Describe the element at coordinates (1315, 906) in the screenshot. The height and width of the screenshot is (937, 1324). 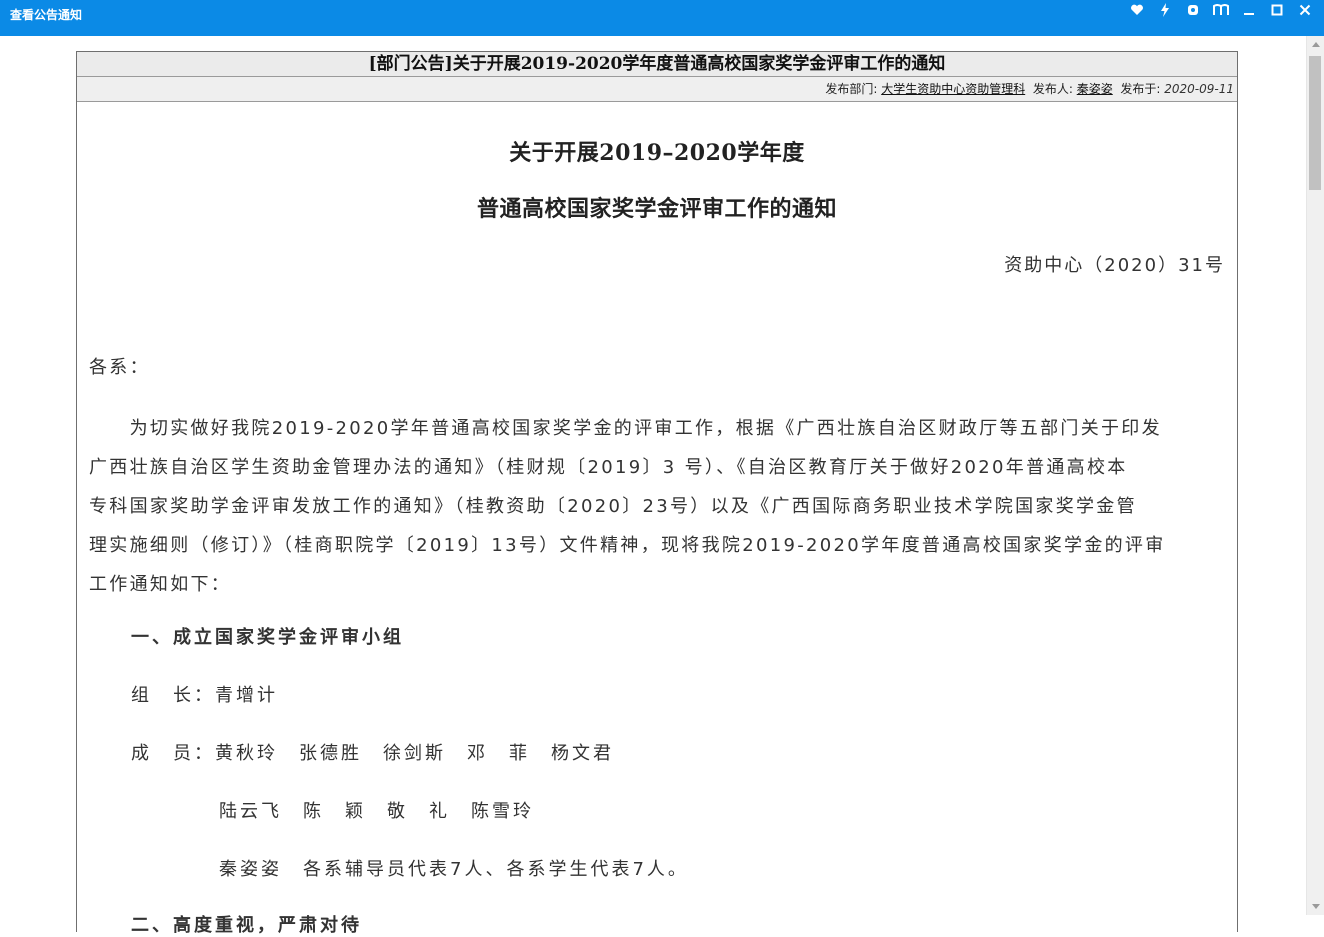
I see `scroll-down-arrow-icon` at that location.